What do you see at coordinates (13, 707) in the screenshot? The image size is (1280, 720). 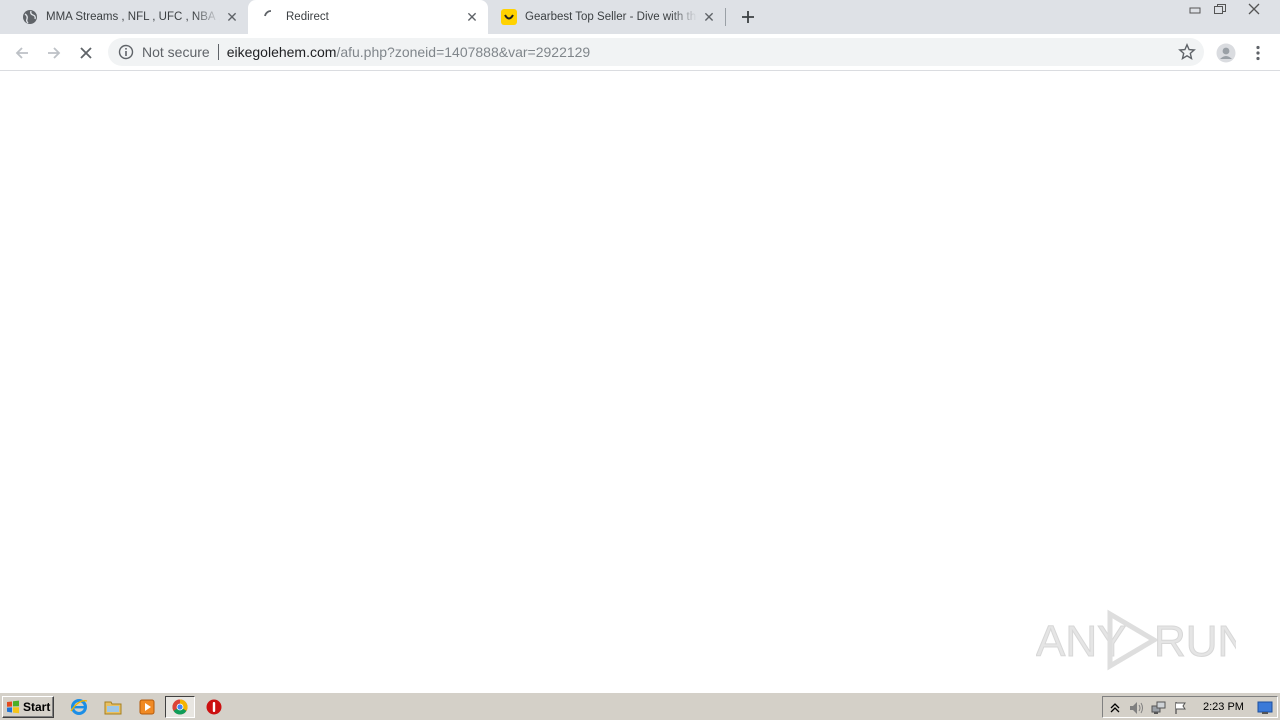 I see `windows-flag-icon` at bounding box center [13, 707].